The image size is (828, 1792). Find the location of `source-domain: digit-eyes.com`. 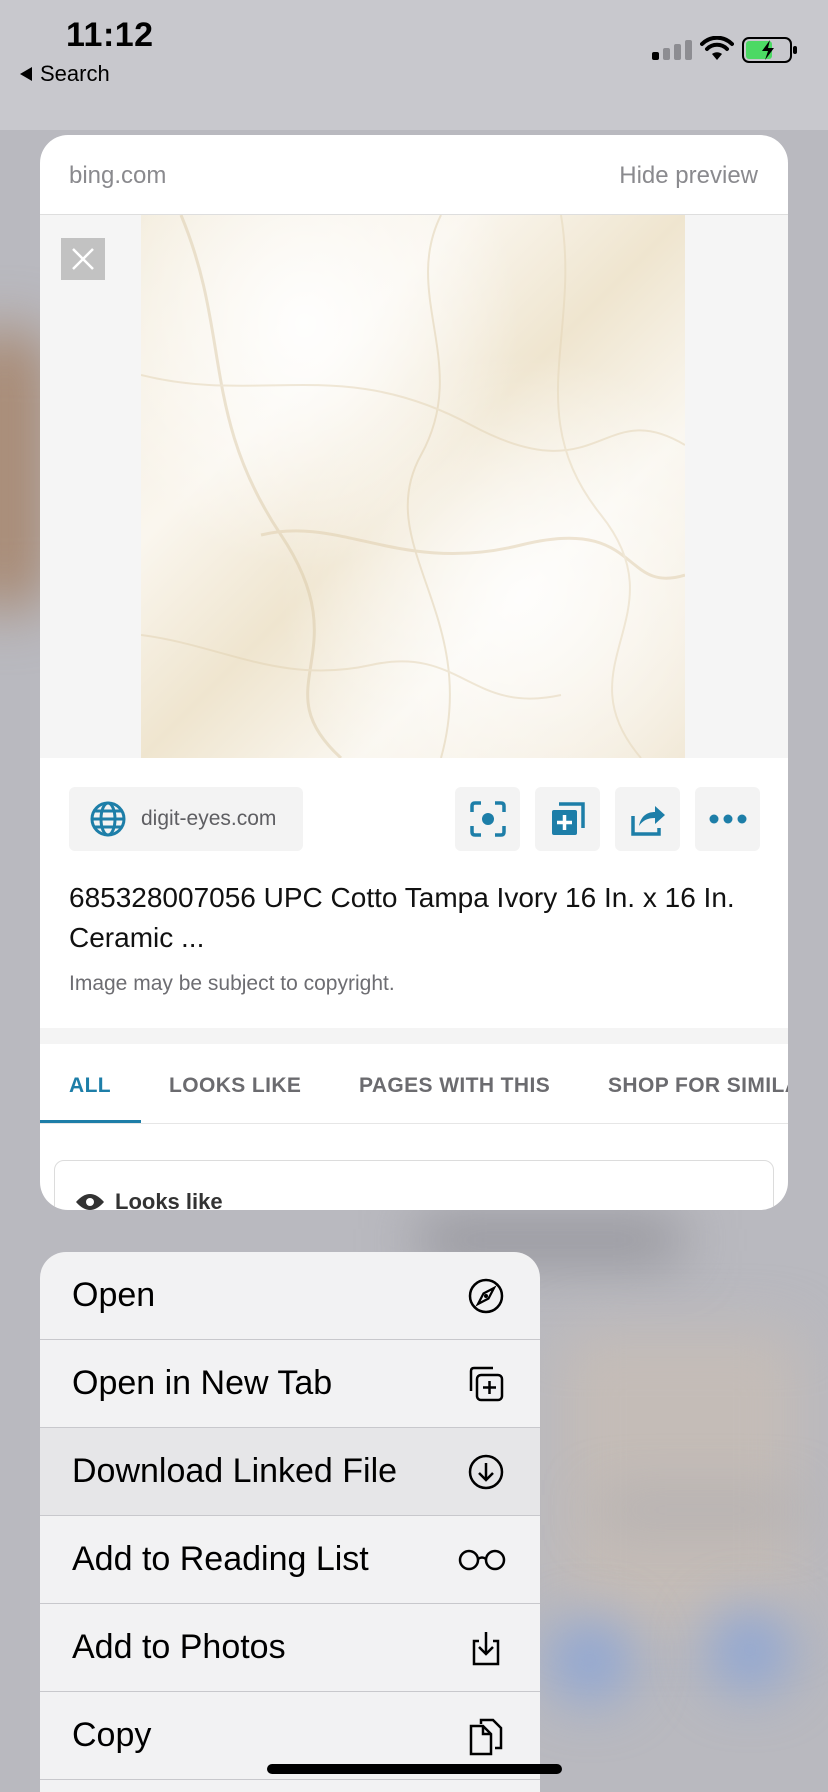

source-domain: digit-eyes.com is located at coordinates (209, 818).